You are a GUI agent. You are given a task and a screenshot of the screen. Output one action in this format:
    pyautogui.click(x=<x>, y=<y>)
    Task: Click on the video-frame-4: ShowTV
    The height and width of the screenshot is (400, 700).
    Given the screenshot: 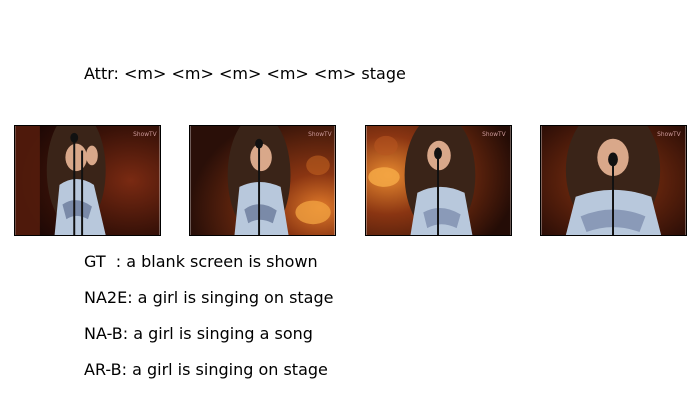 What is the action you would take?
    pyautogui.click(x=613, y=180)
    